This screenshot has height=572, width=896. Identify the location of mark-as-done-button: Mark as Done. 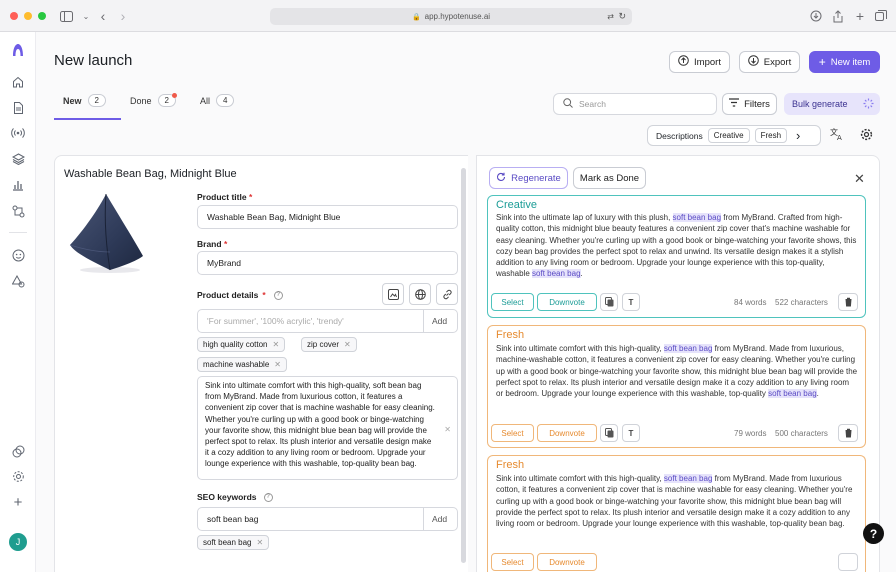
(609, 178).